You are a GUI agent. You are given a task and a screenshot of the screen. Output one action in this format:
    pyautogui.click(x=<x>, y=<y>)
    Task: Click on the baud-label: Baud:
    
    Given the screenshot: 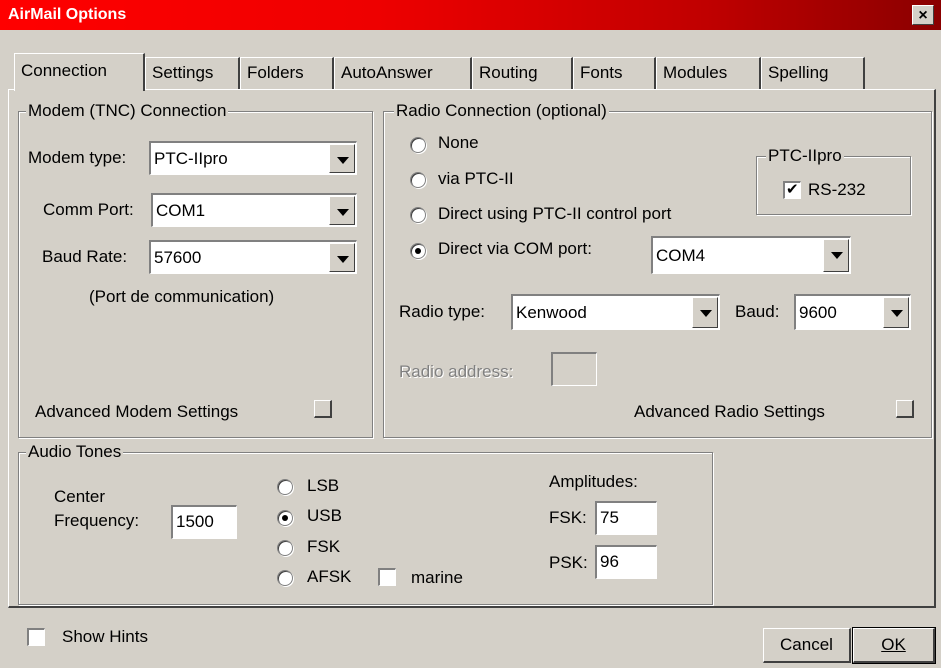 What is the action you would take?
    pyautogui.click(x=757, y=311)
    